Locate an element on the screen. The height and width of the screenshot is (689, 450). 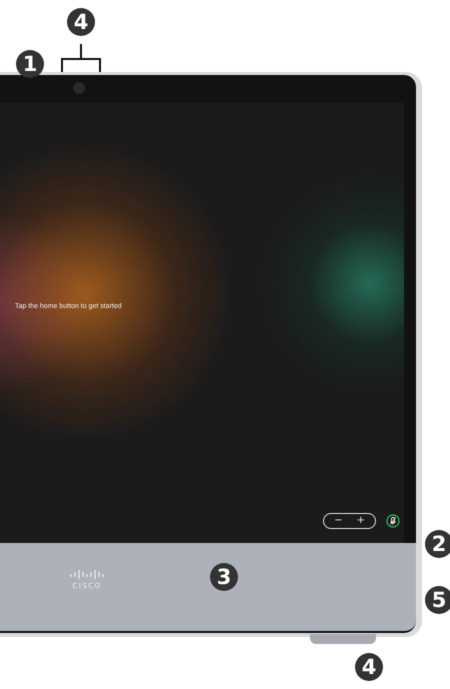
volume-control: − + is located at coordinates (349, 521).